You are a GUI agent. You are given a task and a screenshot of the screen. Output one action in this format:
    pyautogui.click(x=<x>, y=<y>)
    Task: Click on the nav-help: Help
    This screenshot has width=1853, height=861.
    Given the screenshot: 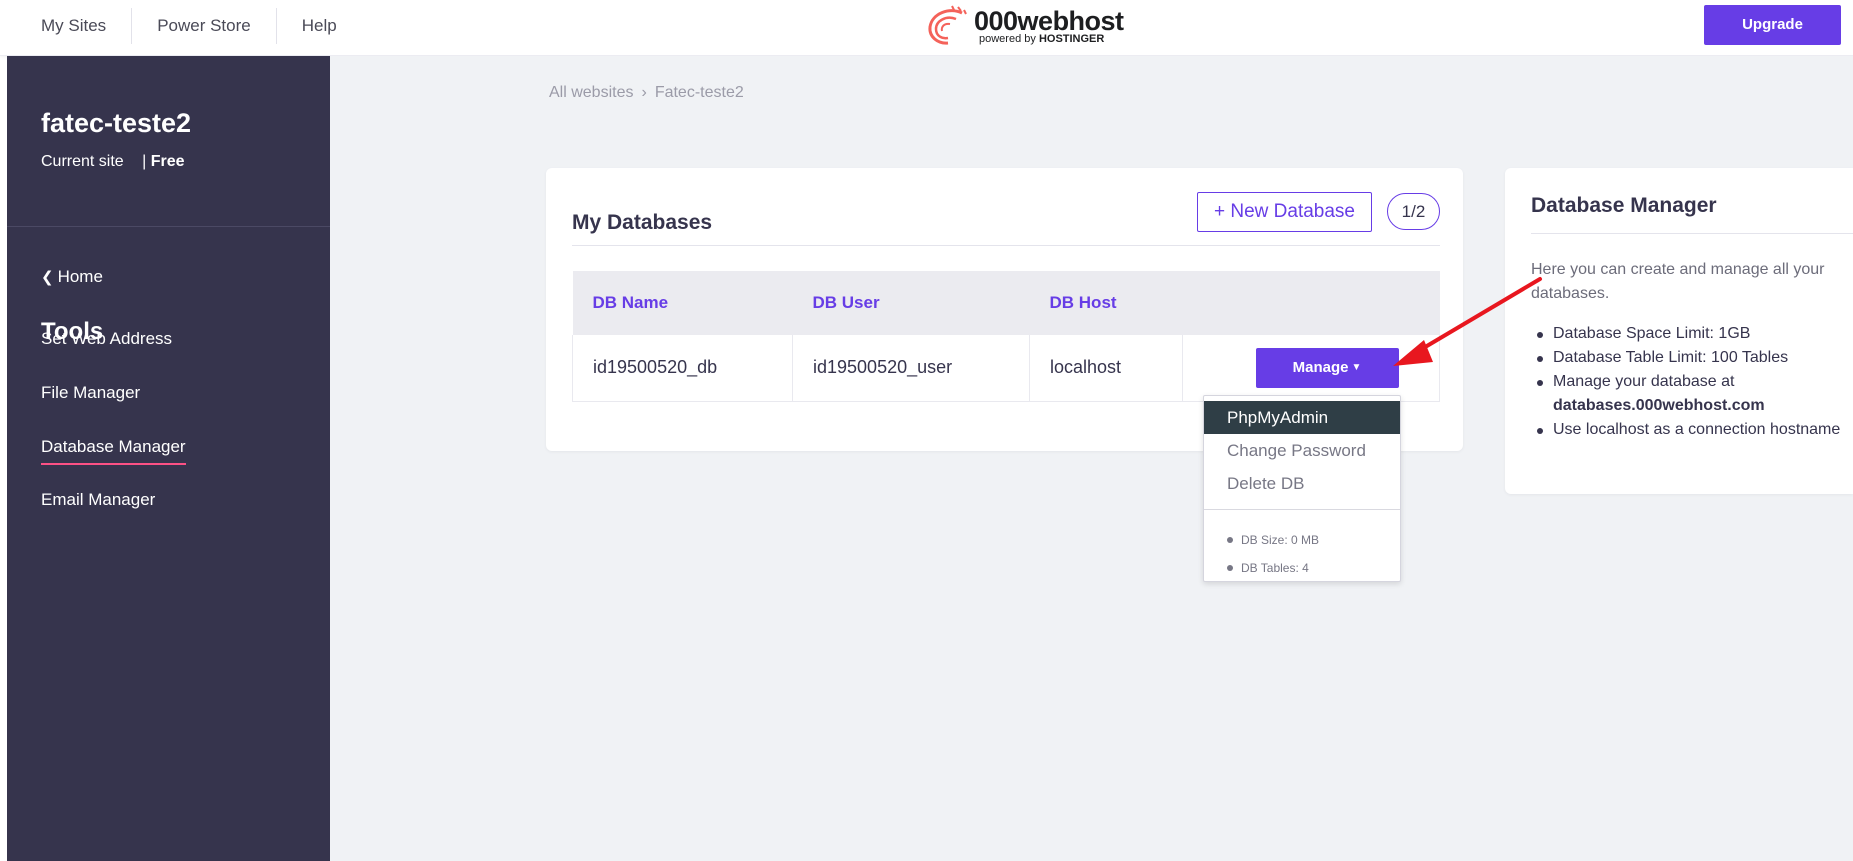 What is the action you would take?
    pyautogui.click(x=319, y=26)
    